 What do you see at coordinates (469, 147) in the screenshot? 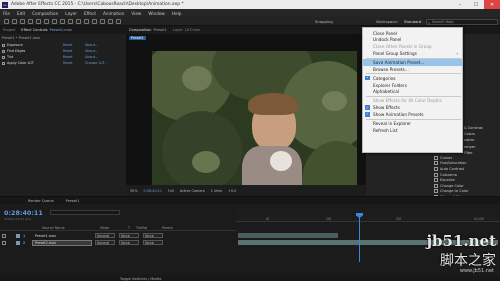
I see `list-item: emper` at bounding box center [469, 147].